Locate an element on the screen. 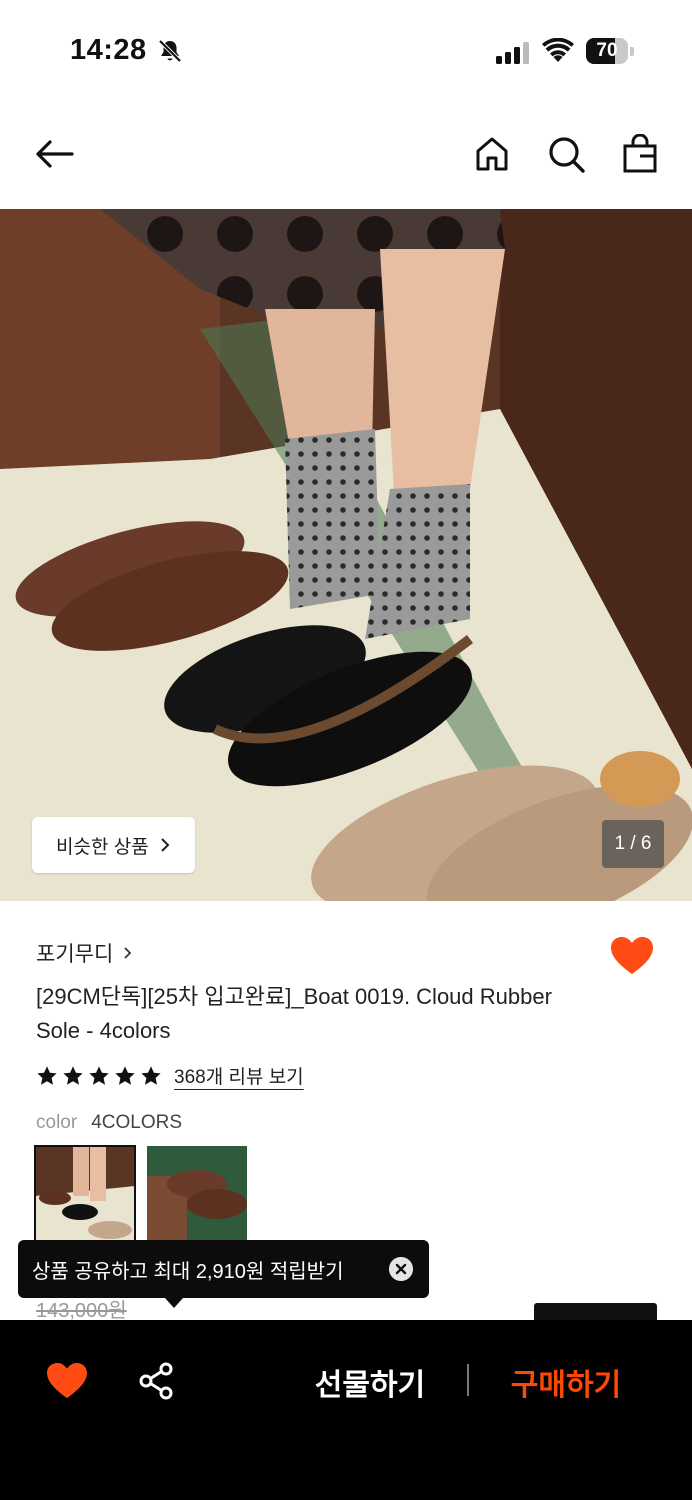 The height and width of the screenshot is (1500, 692). wifi-icon is located at coordinates (558, 50).